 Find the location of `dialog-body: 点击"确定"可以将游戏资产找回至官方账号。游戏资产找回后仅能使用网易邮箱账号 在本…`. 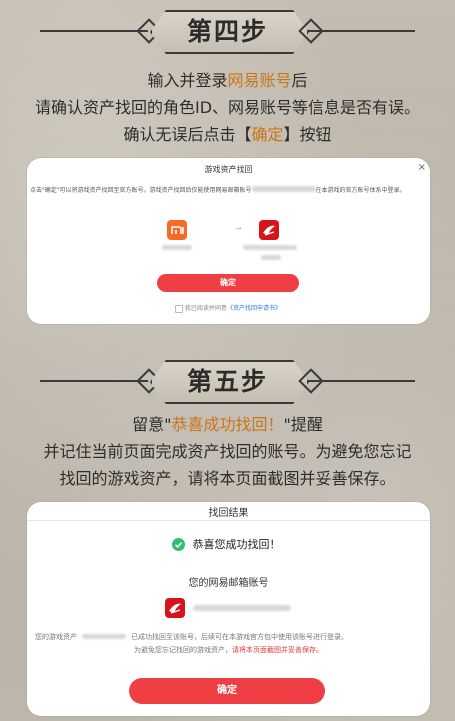

dialog-body: 点击"确定"可以将游戏资产找回至官方账号。游戏资产找回后仅能使用网易邮箱账号 在本… is located at coordinates (228, 190).